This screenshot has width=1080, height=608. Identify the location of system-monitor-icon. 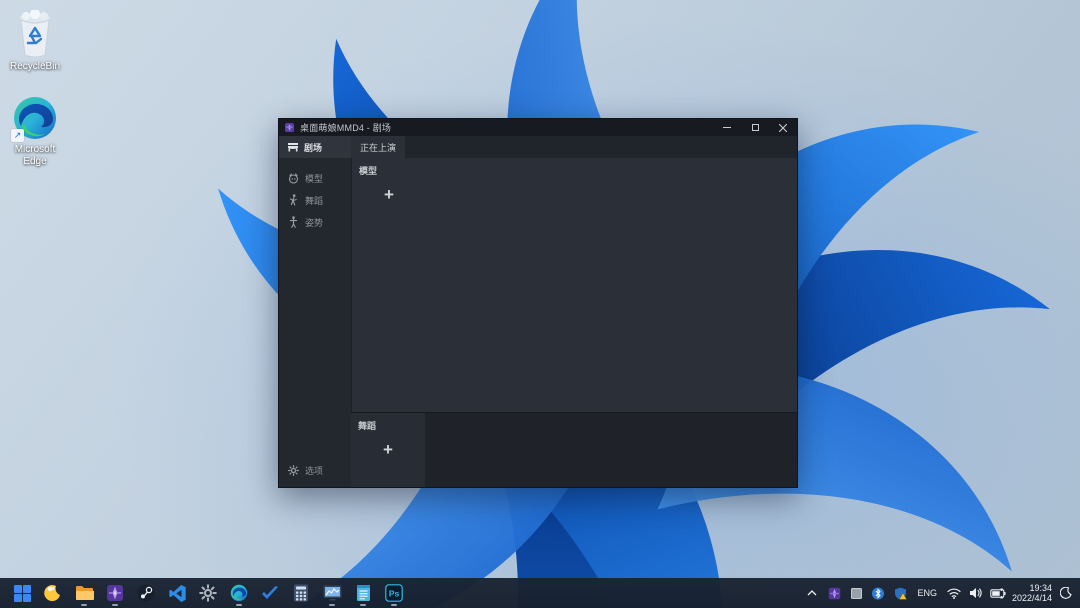
(332, 593).